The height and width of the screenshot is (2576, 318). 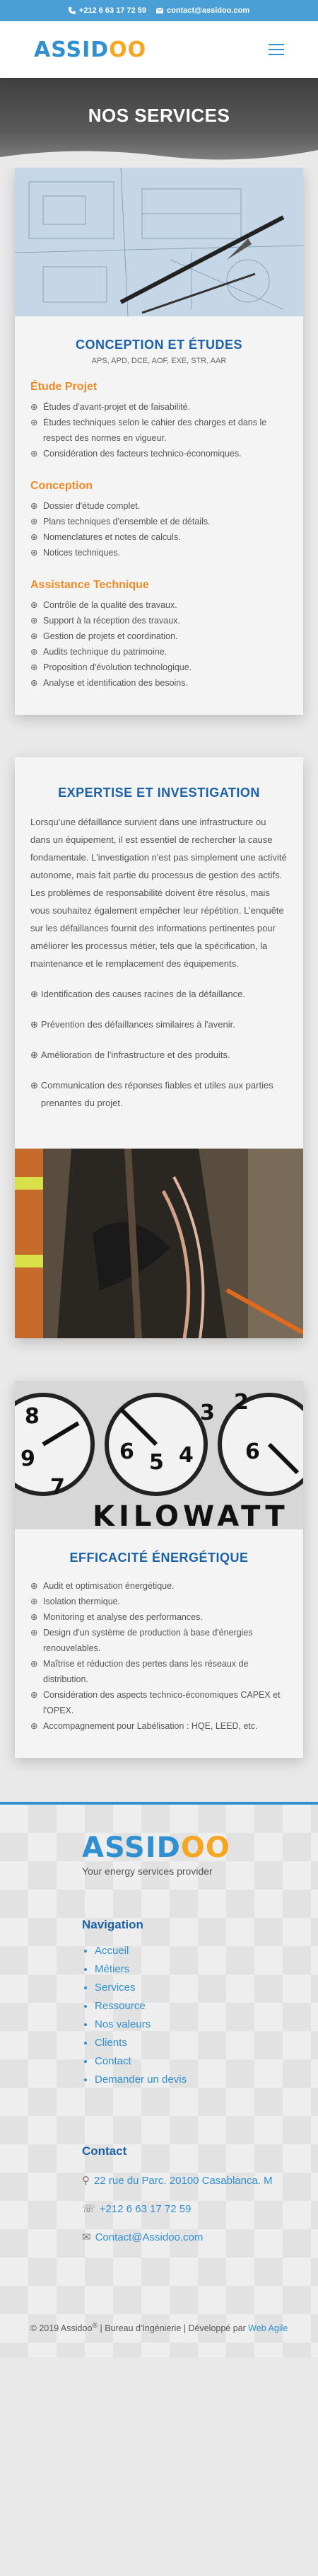 What do you see at coordinates (160, 10) in the screenshot?
I see `mail-icon` at bounding box center [160, 10].